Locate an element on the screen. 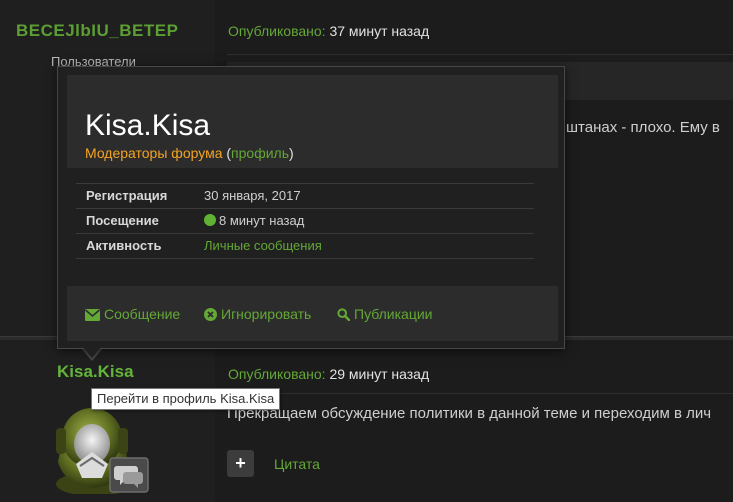 This screenshot has width=733, height=502. hovercard-actions: Сообщение Игнорировать Публикации is located at coordinates (312, 313).